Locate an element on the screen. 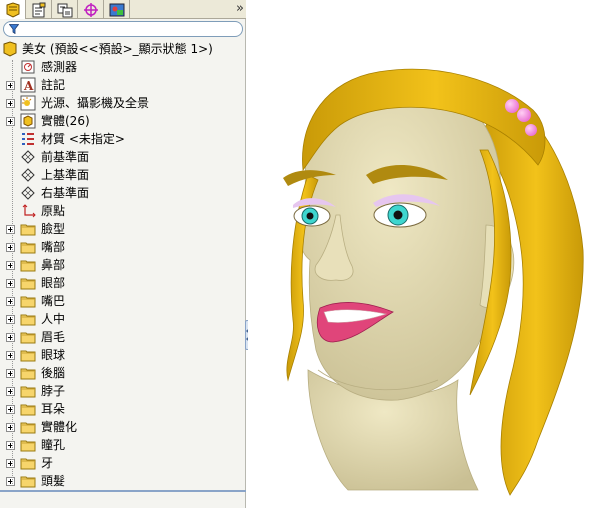 This screenshot has width=604, height=508. configuration-icon is located at coordinates (64, 10).